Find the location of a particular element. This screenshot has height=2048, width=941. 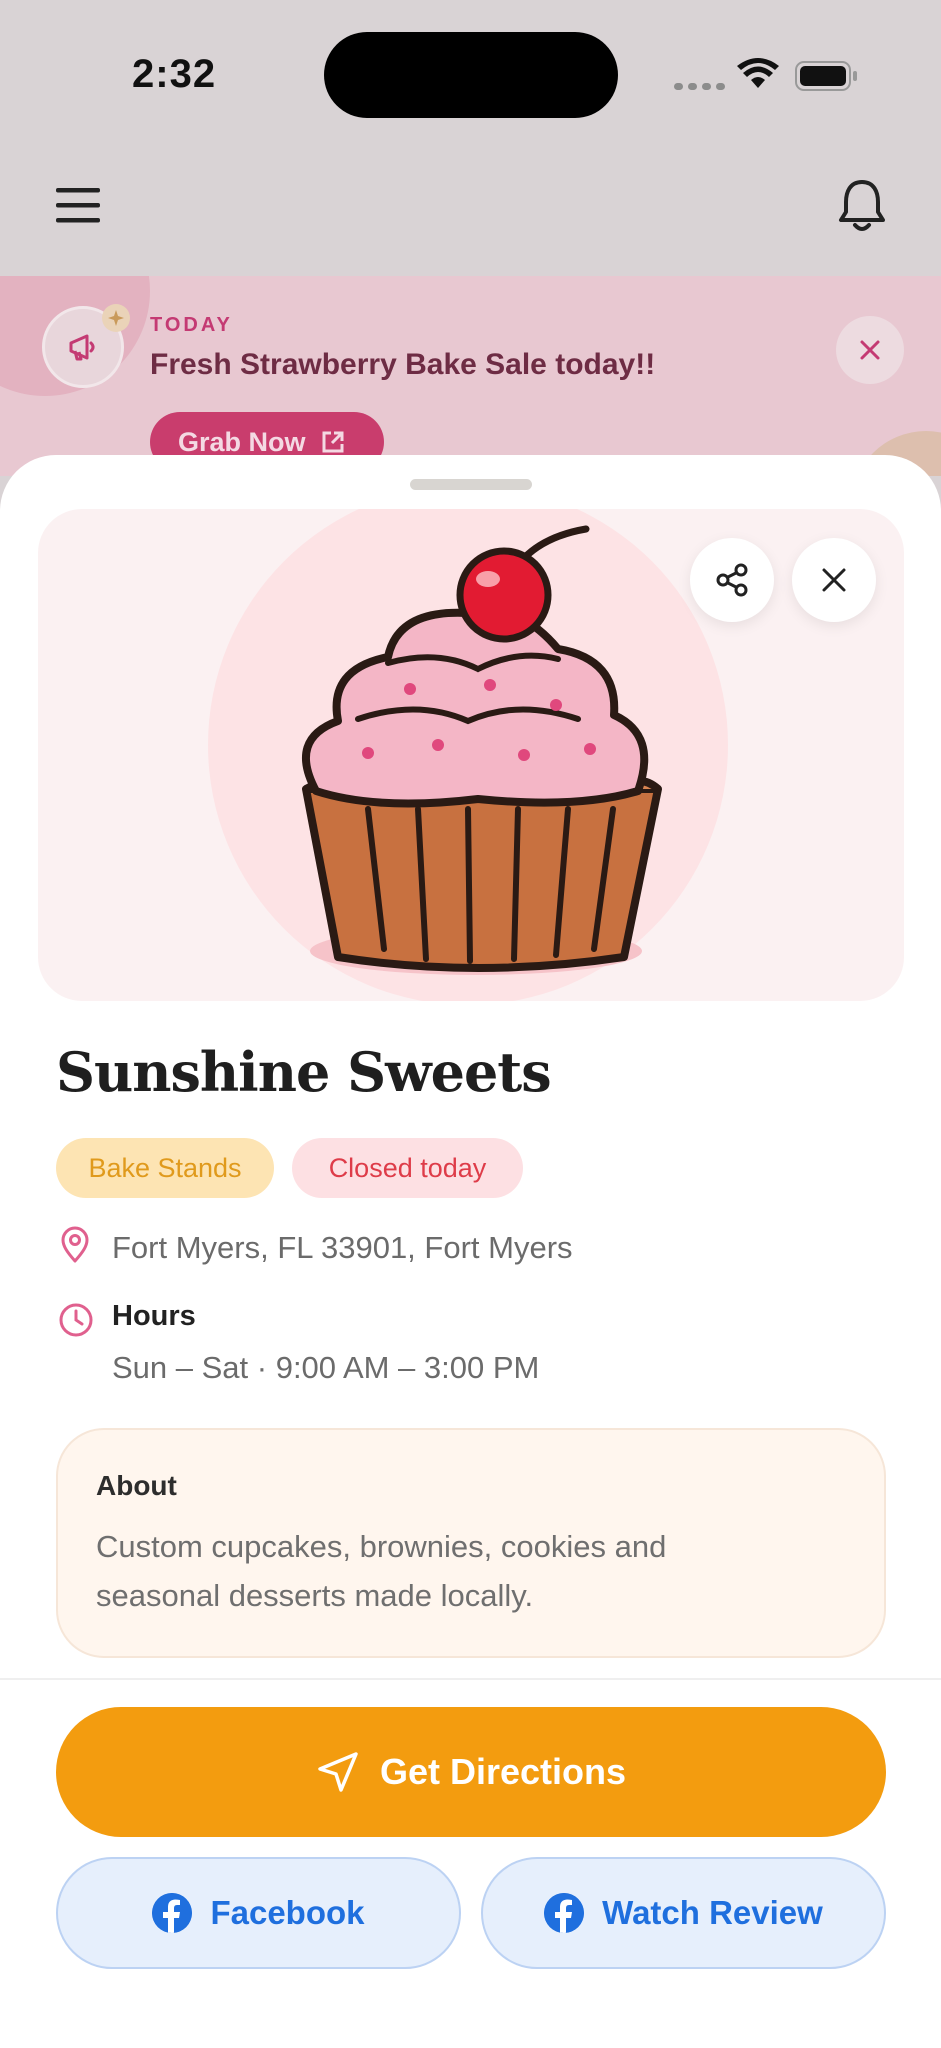

dynamic-island is located at coordinates (471, 75).